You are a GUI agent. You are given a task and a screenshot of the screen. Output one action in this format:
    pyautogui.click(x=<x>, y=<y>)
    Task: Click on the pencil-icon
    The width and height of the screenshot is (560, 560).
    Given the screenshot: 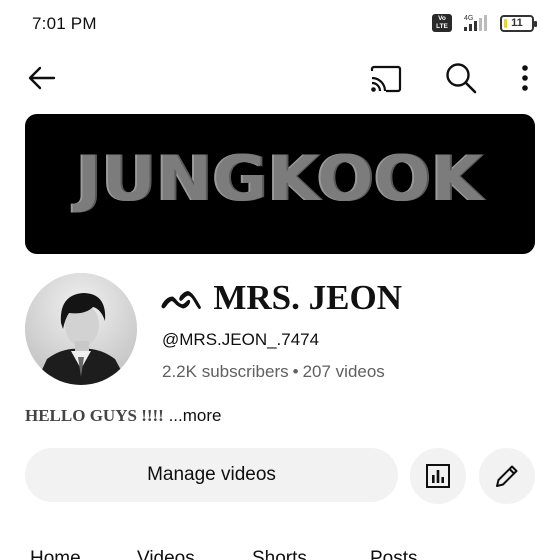 What is the action you would take?
    pyautogui.click(x=507, y=476)
    